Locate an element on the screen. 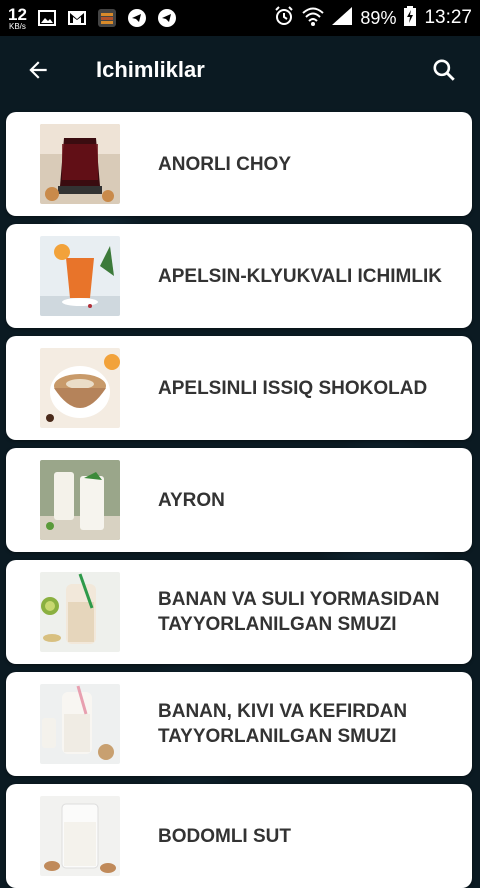  alarm-icon is located at coordinates (284, 18).